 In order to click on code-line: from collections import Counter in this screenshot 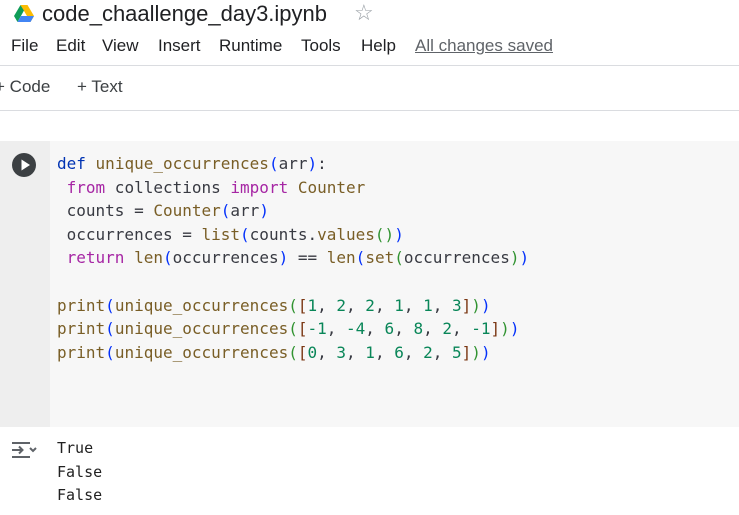, I will do `click(397, 188)`.